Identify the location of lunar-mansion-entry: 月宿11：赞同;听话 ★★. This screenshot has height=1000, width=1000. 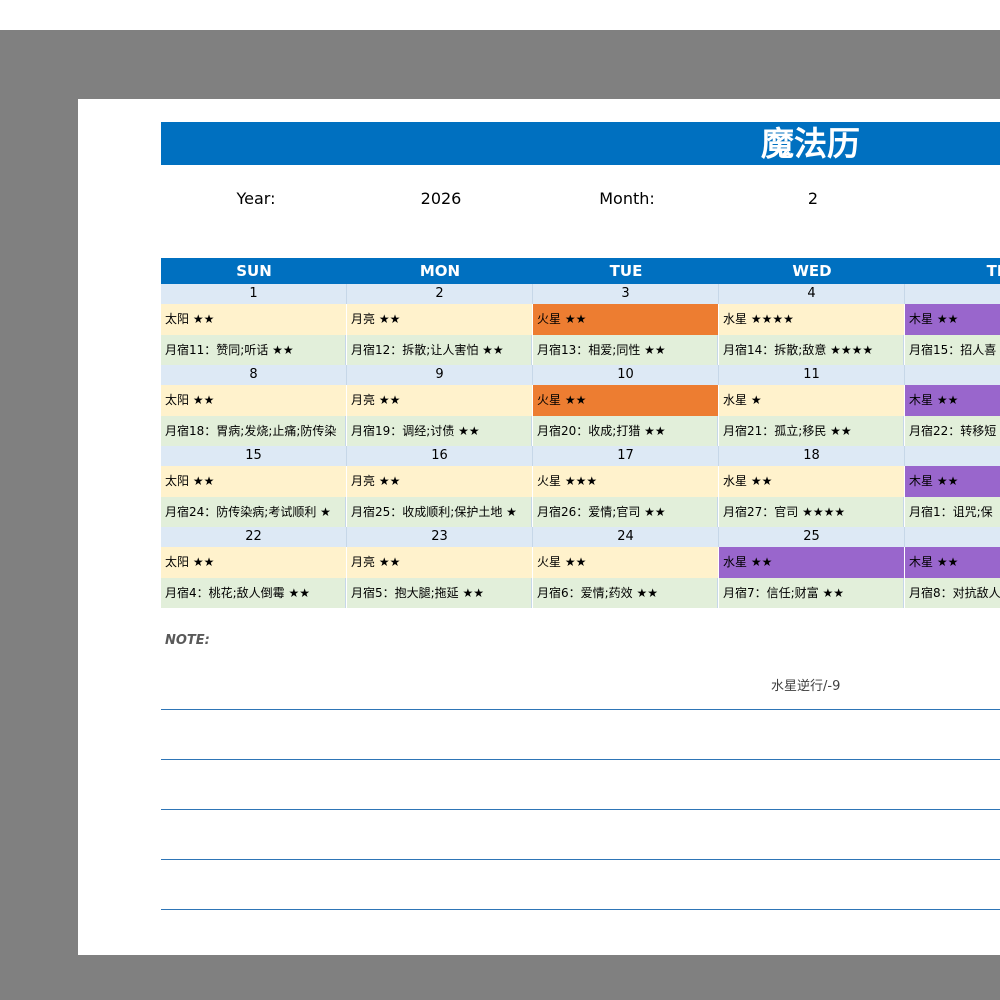
(253, 350).